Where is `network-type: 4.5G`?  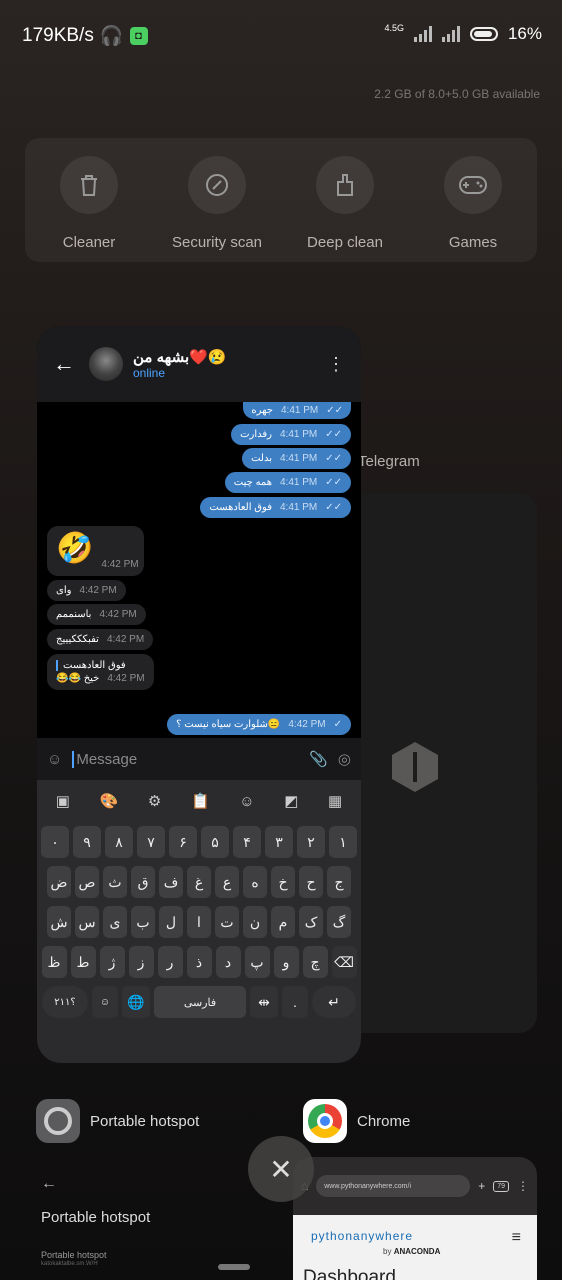
network-type: 4.5G is located at coordinates (394, 28).